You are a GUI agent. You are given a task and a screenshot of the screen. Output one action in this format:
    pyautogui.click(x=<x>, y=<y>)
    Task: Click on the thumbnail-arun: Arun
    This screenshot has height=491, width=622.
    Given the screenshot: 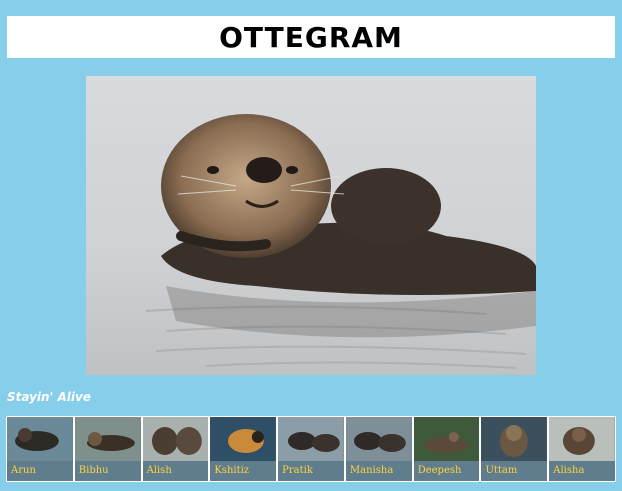 What is the action you would take?
    pyautogui.click(x=40, y=449)
    